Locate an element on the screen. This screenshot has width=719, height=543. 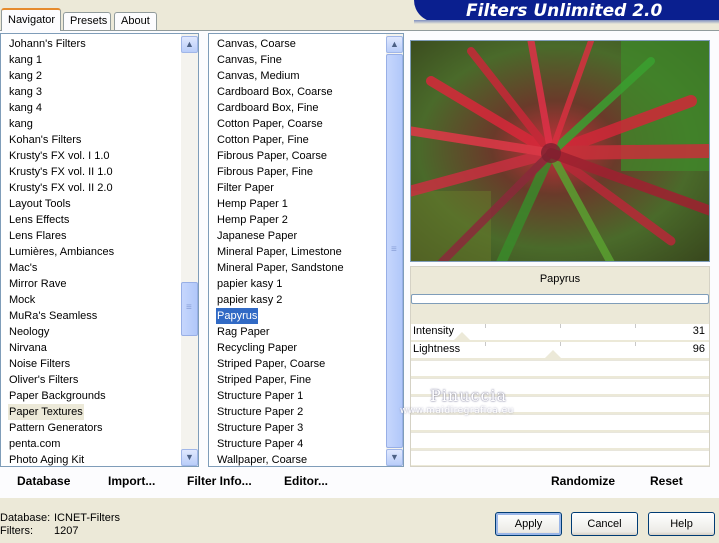
filter-item: Canvas, Coarse is located at coordinates (256, 44).